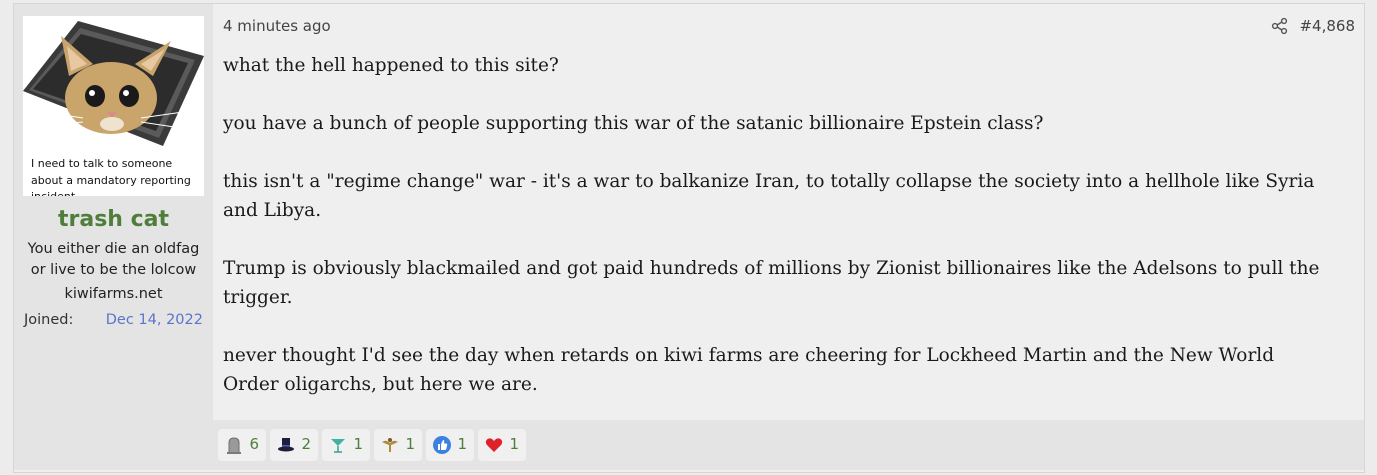 The height and width of the screenshot is (475, 1377). I want to click on cat-avatar-image, so click(113, 83).